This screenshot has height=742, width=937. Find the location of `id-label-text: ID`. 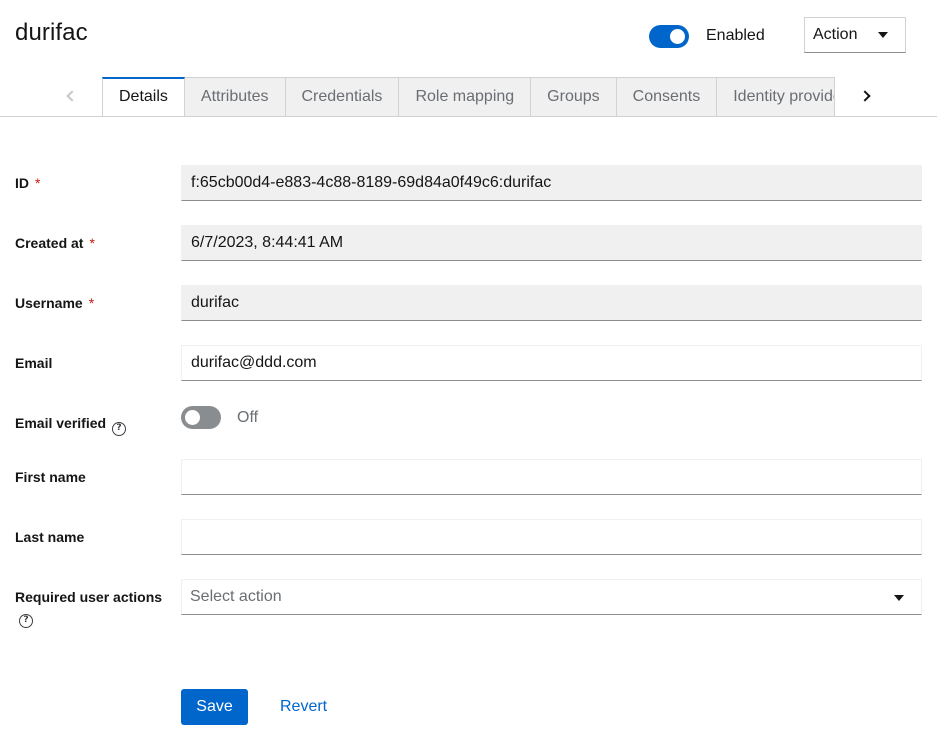

id-label-text: ID is located at coordinates (22, 183).